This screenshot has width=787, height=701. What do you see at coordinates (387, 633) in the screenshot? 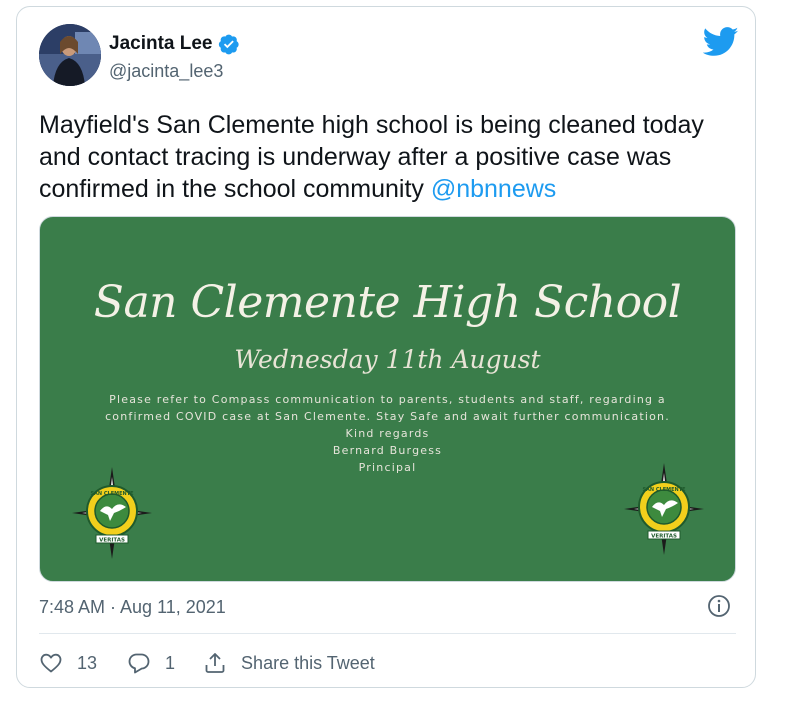
I see `divider` at bounding box center [387, 633].